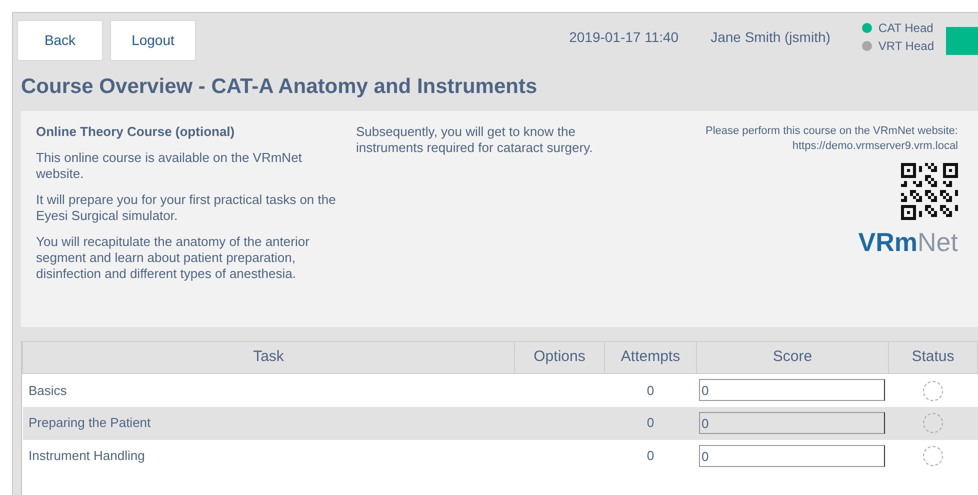 The width and height of the screenshot is (978, 495). What do you see at coordinates (962, 41) in the screenshot?
I see `status-block` at bounding box center [962, 41].